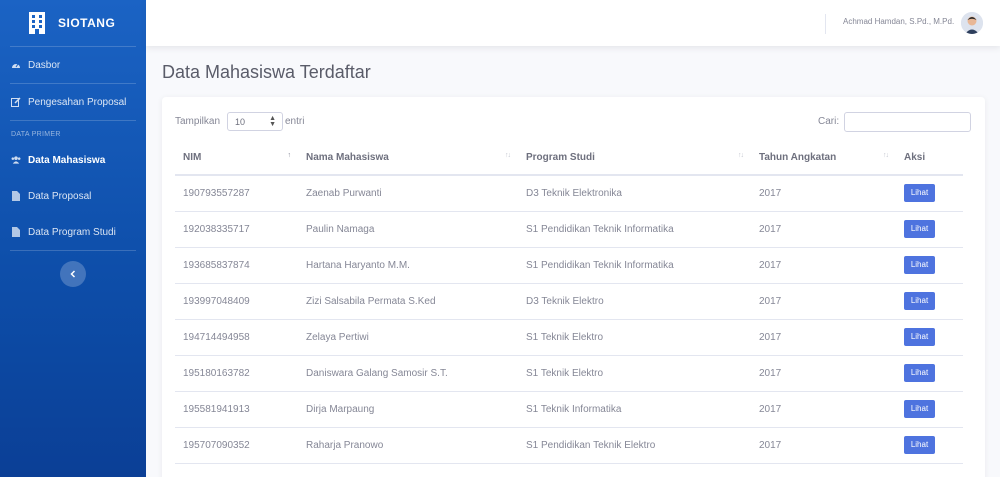 This screenshot has height=477, width=1000. I want to click on cell-nim: 190793557287, so click(236, 193).